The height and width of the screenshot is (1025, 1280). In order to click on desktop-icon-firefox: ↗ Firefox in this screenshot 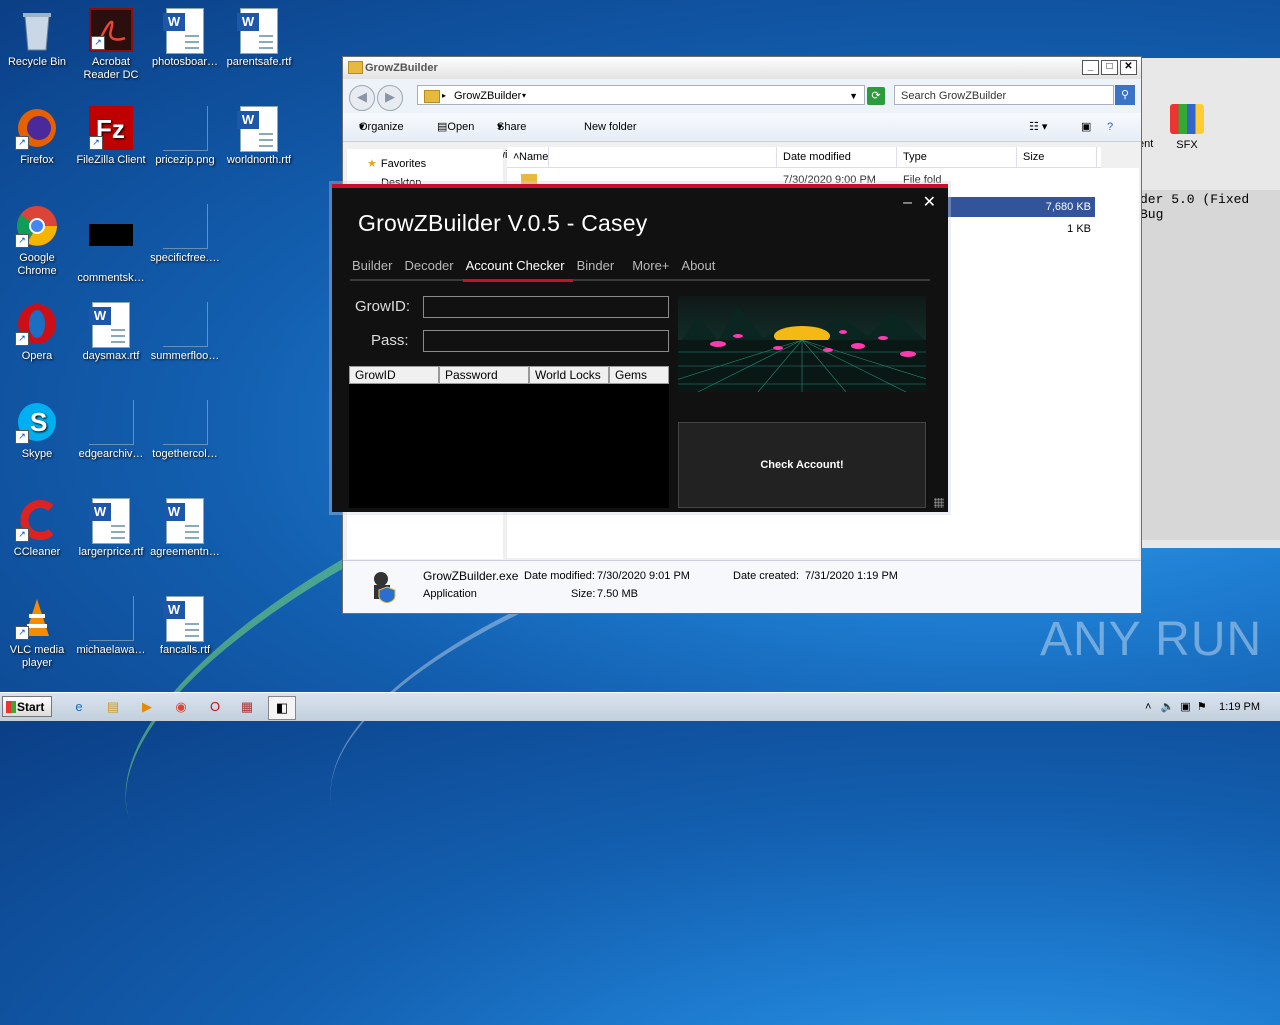, I will do `click(37, 136)`.